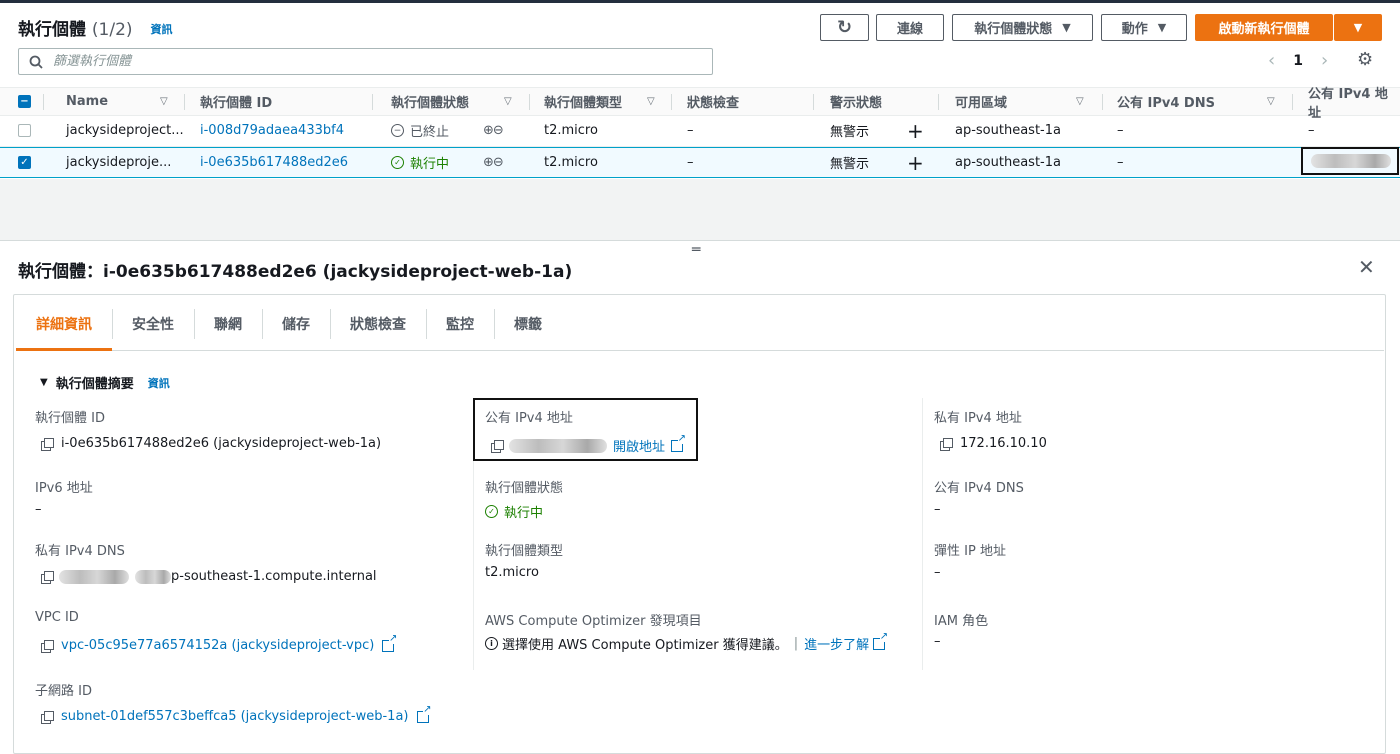 This screenshot has height=754, width=1400. What do you see at coordinates (1271, 60) in the screenshot?
I see `chevron-left-icon: ‹` at bounding box center [1271, 60].